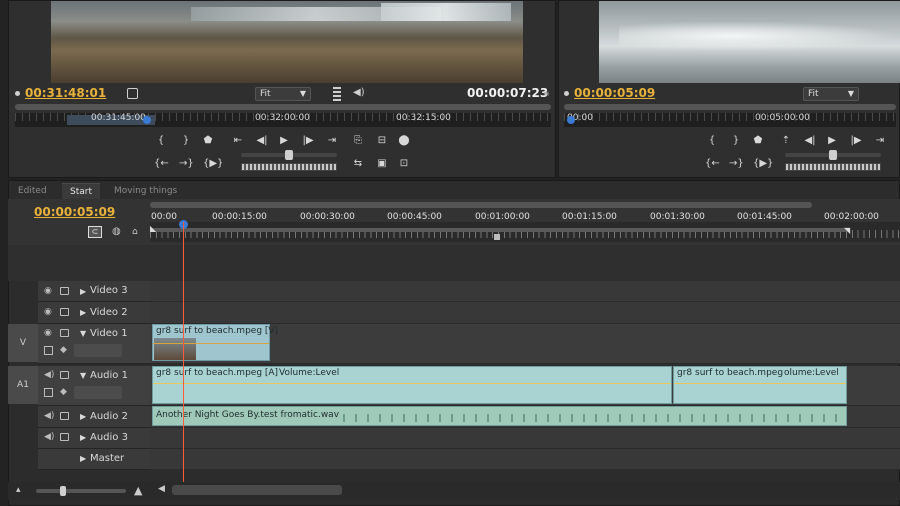 The height and width of the screenshot is (506, 900). Describe the element at coordinates (283, 94) in the screenshot. I see `source-fit-dropdown: Fit ▼` at that location.